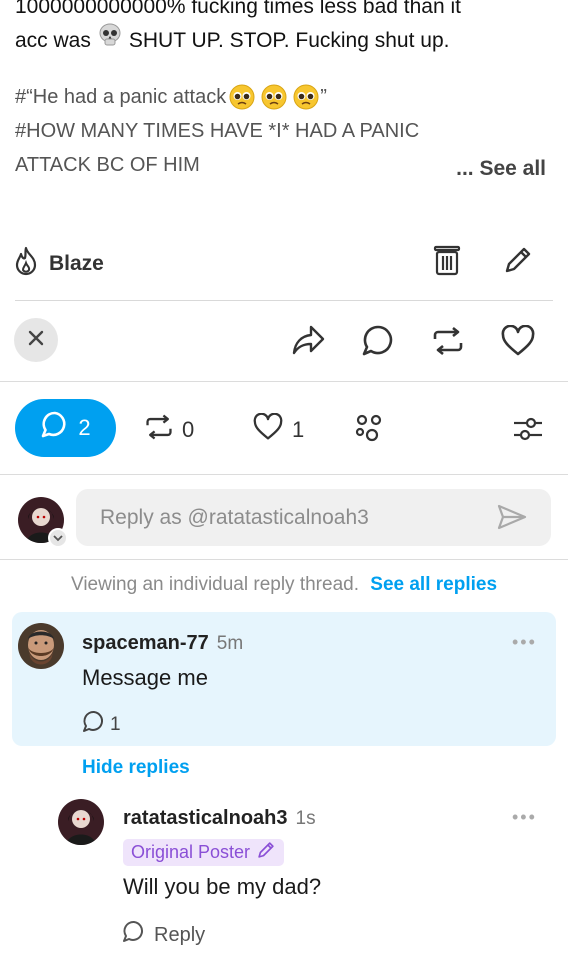 The image size is (568, 960). I want to click on reply-button, so click(378, 343).